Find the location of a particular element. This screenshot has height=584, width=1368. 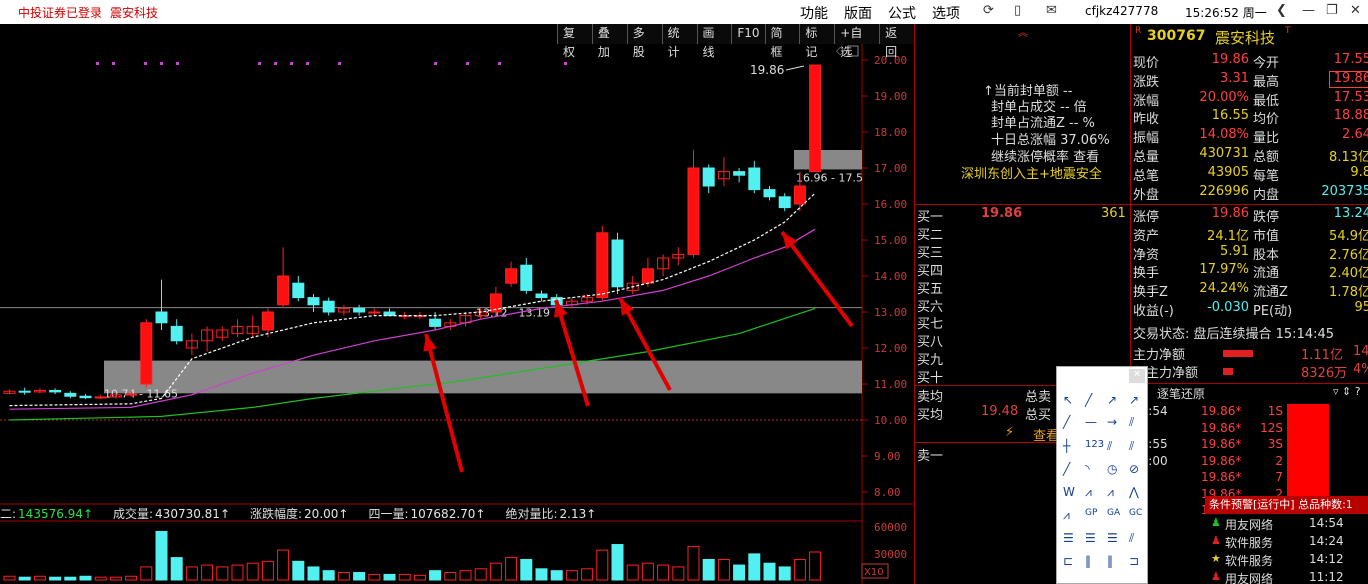

tick-cell: 19.86* is located at coordinates (1221, 427).